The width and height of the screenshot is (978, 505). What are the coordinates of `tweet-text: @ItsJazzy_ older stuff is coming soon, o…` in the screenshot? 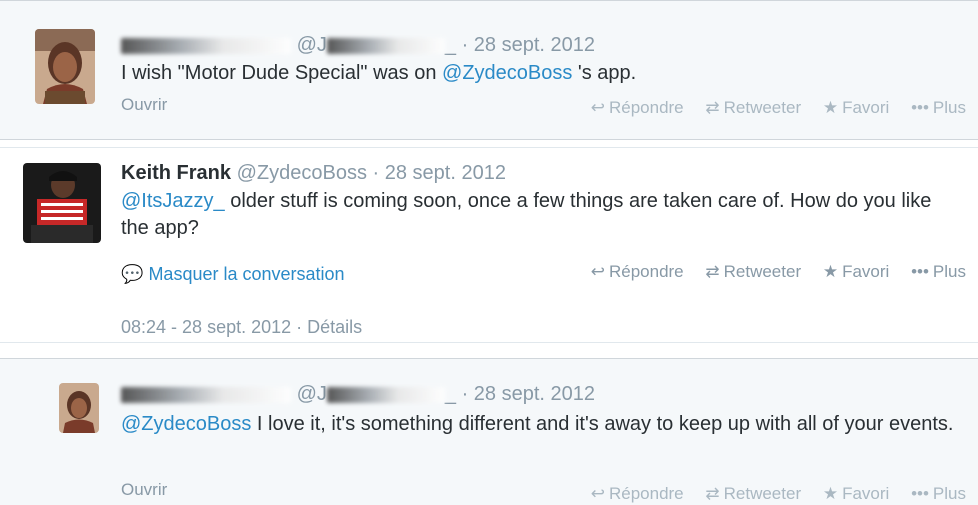 It's located at (534, 215).